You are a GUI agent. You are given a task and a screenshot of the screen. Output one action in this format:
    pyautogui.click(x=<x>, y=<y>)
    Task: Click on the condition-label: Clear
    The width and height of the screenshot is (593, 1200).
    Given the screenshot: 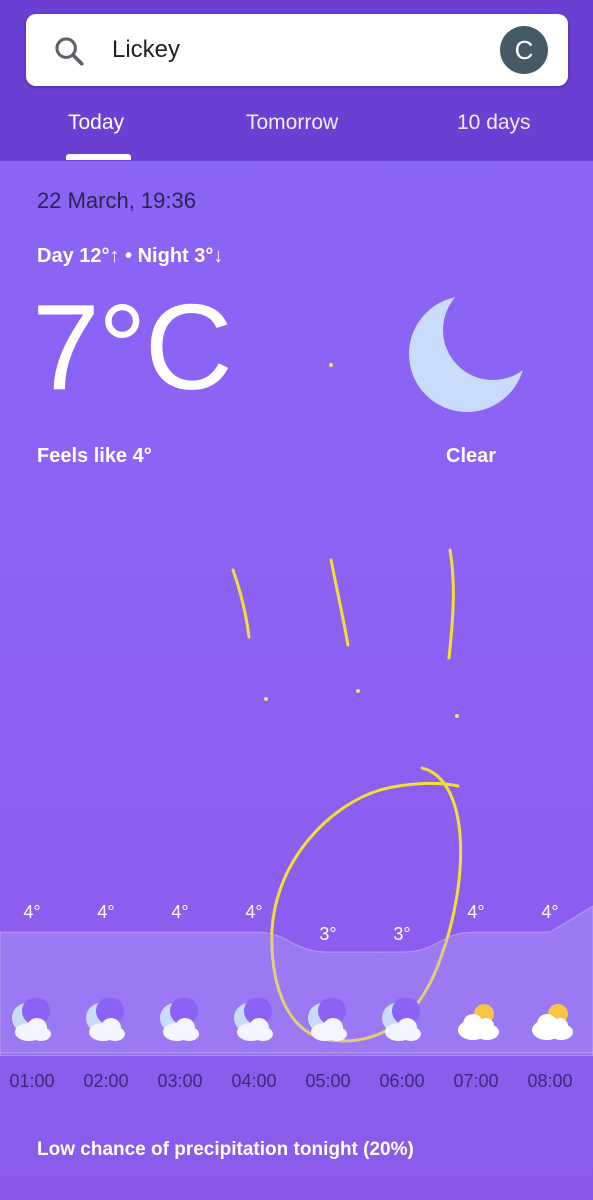 What is the action you would take?
    pyautogui.click(x=471, y=456)
    